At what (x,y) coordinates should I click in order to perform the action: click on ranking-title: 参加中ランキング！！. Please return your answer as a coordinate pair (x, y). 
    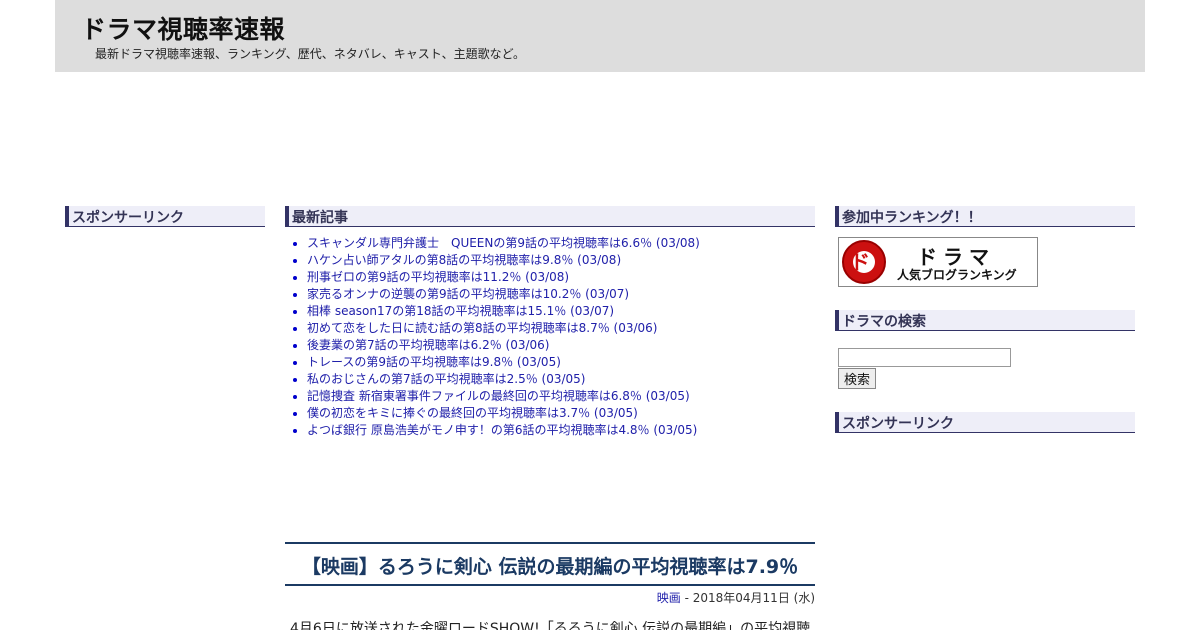
    Looking at the image, I should click on (985, 216).